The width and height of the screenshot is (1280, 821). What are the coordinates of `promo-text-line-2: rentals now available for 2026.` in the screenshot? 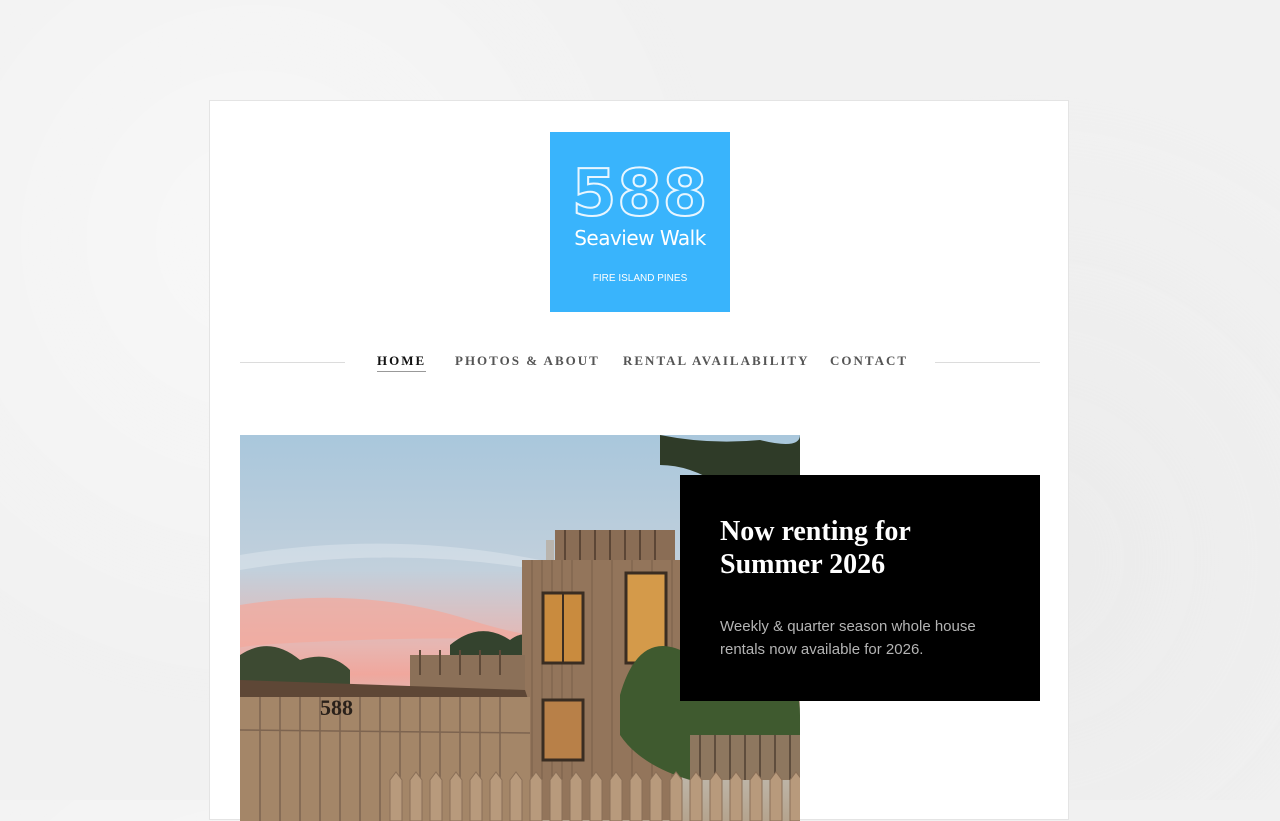 It's located at (822, 649).